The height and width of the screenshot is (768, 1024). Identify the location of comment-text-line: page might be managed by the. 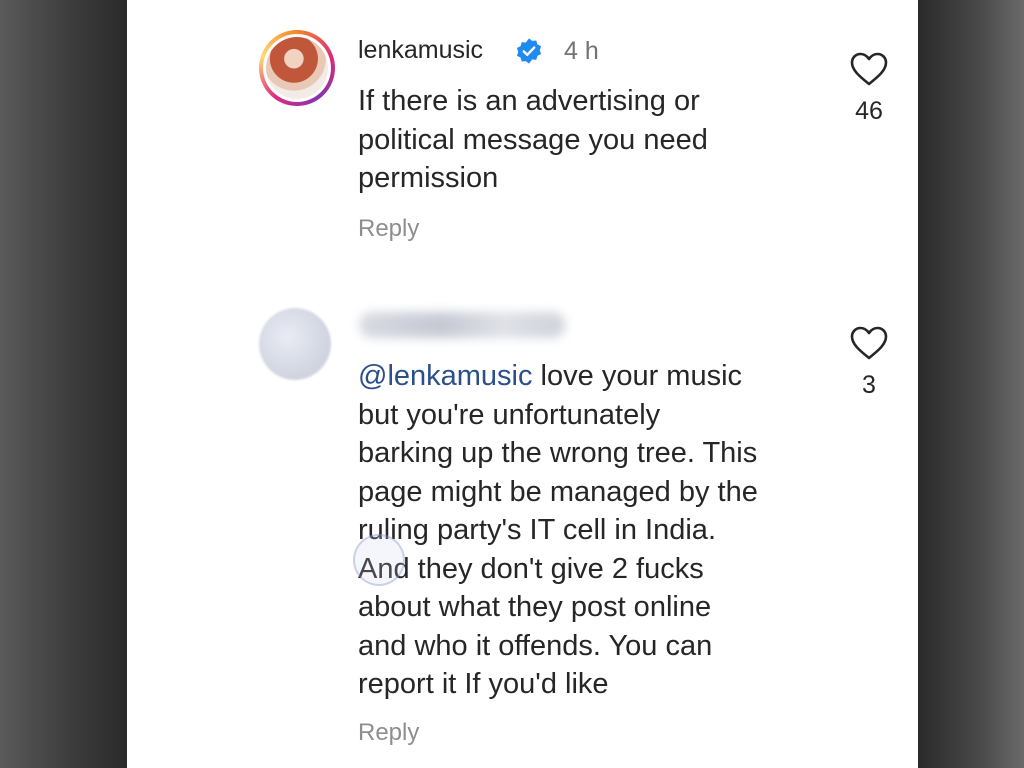
(558, 491).